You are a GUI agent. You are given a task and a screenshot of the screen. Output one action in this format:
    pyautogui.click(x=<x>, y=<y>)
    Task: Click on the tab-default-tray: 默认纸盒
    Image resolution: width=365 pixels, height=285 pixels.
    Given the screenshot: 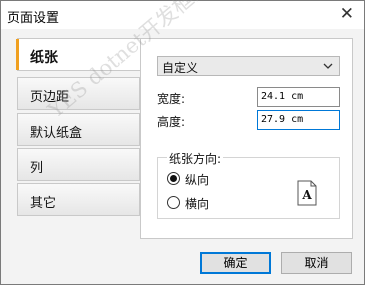 What is the action you would take?
    pyautogui.click(x=78, y=129)
    